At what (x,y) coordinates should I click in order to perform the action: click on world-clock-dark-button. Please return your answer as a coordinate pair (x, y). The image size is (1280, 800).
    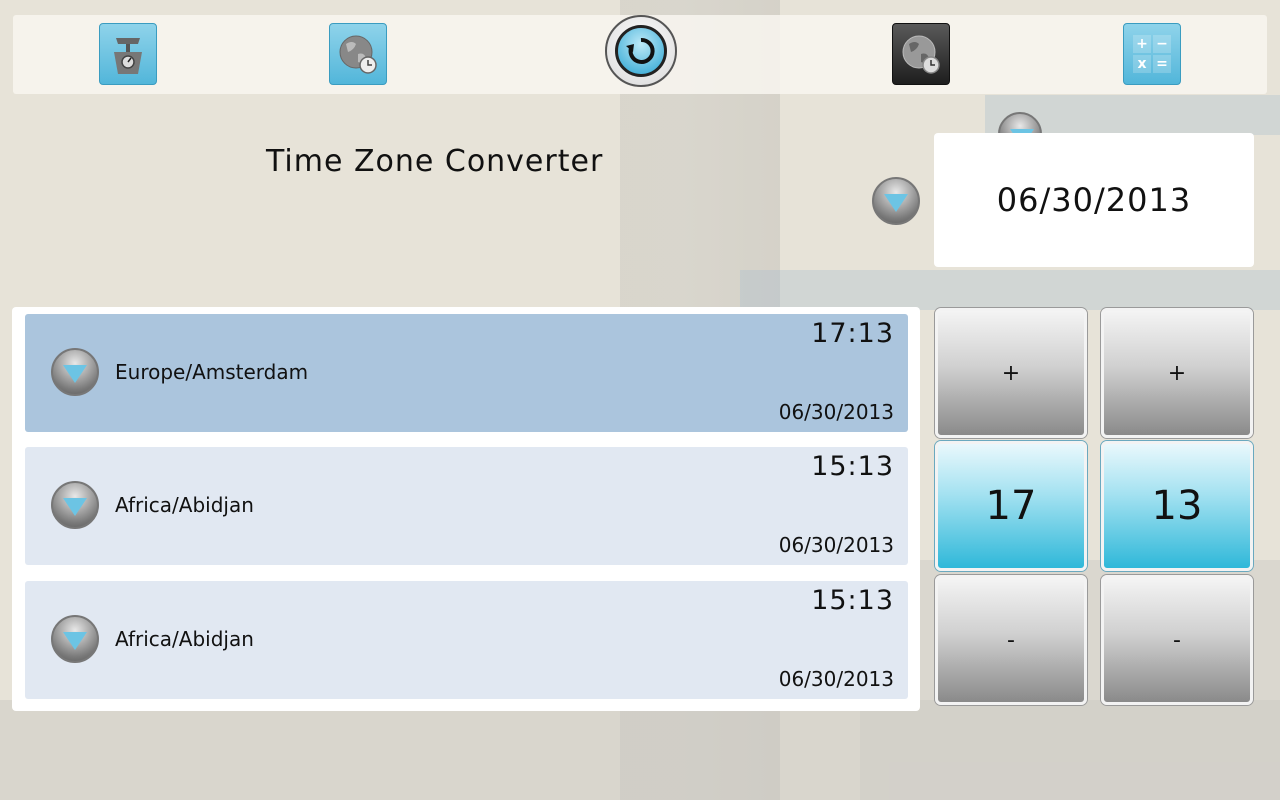
    Looking at the image, I should click on (921, 54).